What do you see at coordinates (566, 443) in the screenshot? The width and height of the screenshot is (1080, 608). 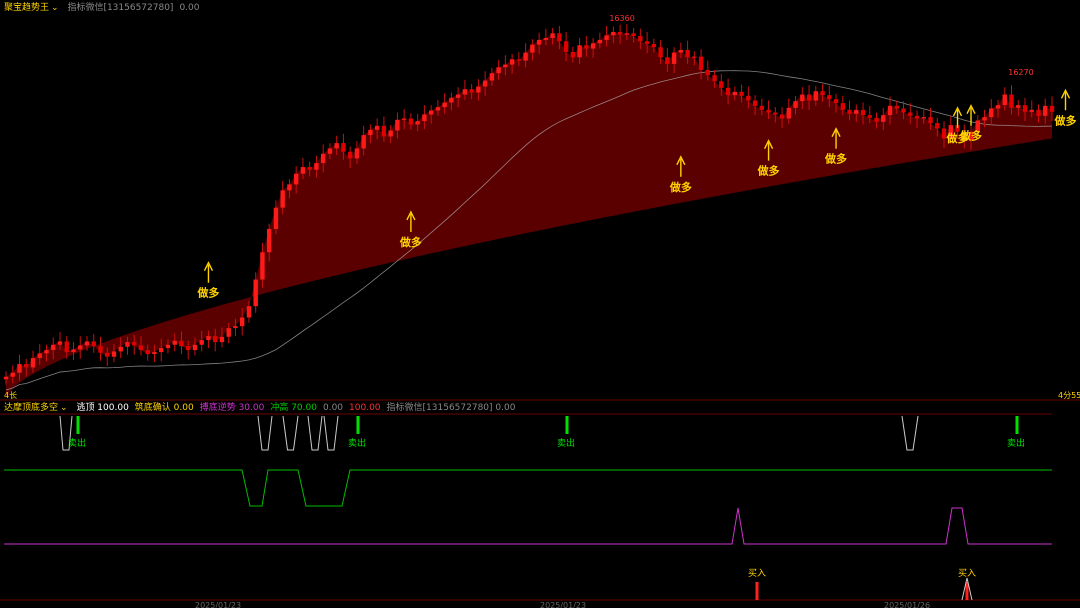 I see `sell-label: 卖出` at bounding box center [566, 443].